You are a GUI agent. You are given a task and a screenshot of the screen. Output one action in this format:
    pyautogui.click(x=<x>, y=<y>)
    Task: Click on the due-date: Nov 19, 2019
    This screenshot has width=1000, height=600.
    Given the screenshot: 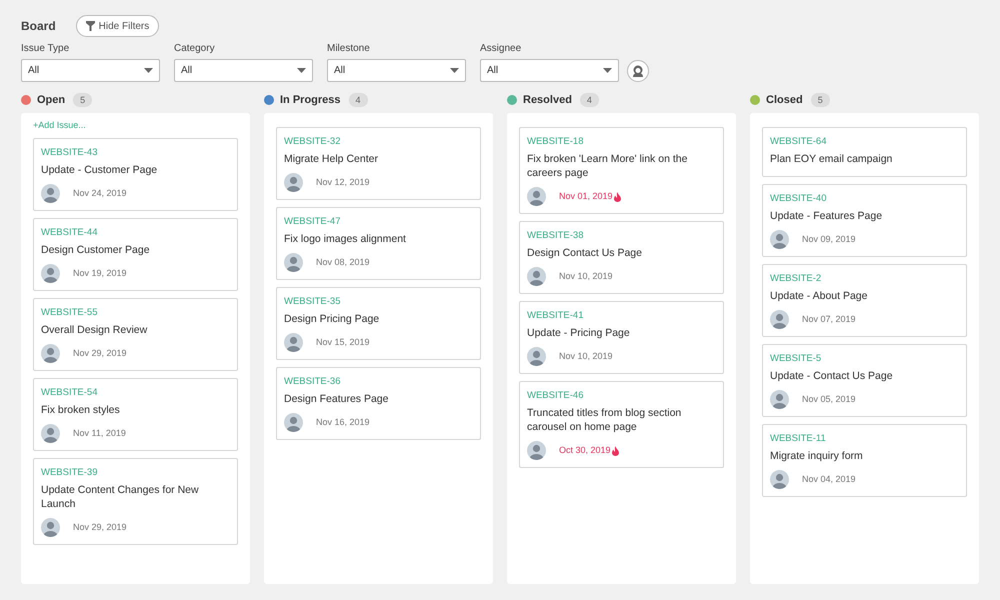 What is the action you would take?
    pyautogui.click(x=100, y=273)
    